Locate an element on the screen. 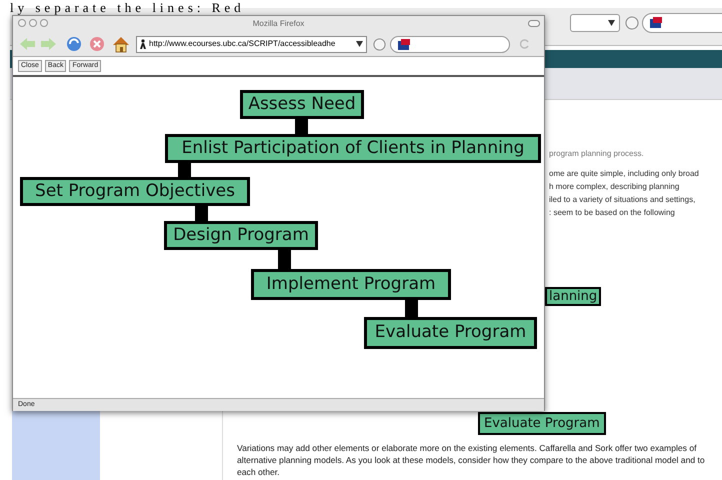  flowchart-step: Enlist Participation of Clients in Planning is located at coordinates (353, 148).